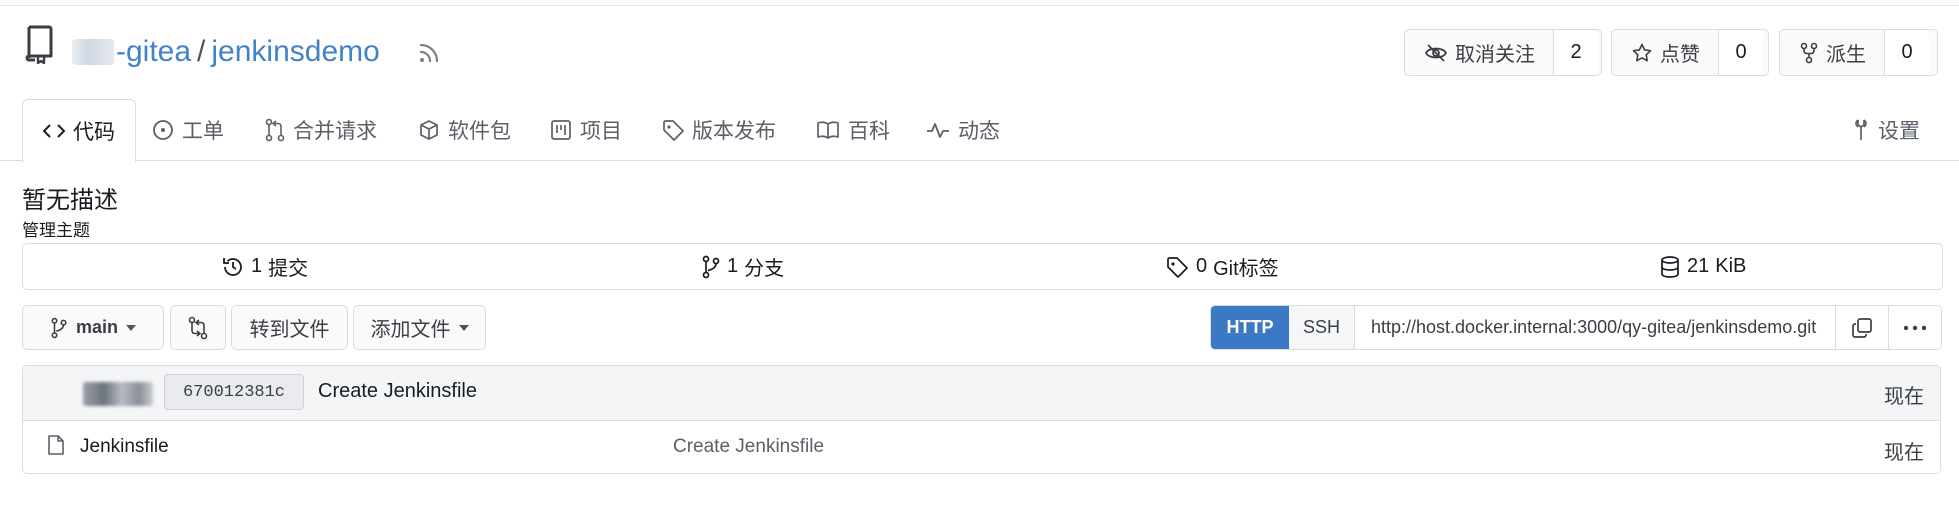 This screenshot has width=1959, height=505. I want to click on database-icon, so click(1670, 267).